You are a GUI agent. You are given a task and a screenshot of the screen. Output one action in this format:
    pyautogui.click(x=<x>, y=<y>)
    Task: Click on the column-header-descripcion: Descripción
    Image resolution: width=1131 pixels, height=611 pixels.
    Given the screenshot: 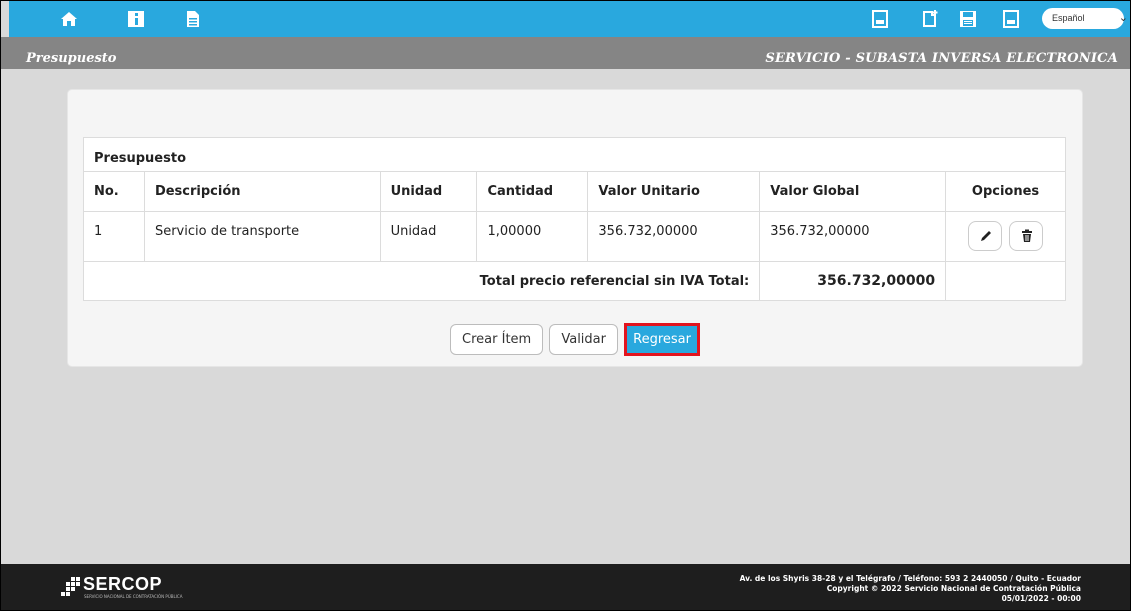 What is the action you would take?
    pyautogui.click(x=262, y=191)
    